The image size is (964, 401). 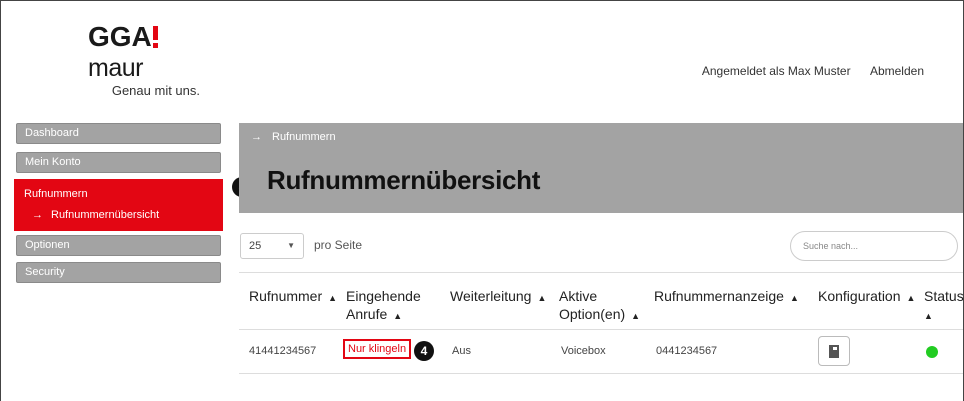 I want to click on user-bar: Angemeldet als Max Muster Abmelden, so click(x=813, y=71).